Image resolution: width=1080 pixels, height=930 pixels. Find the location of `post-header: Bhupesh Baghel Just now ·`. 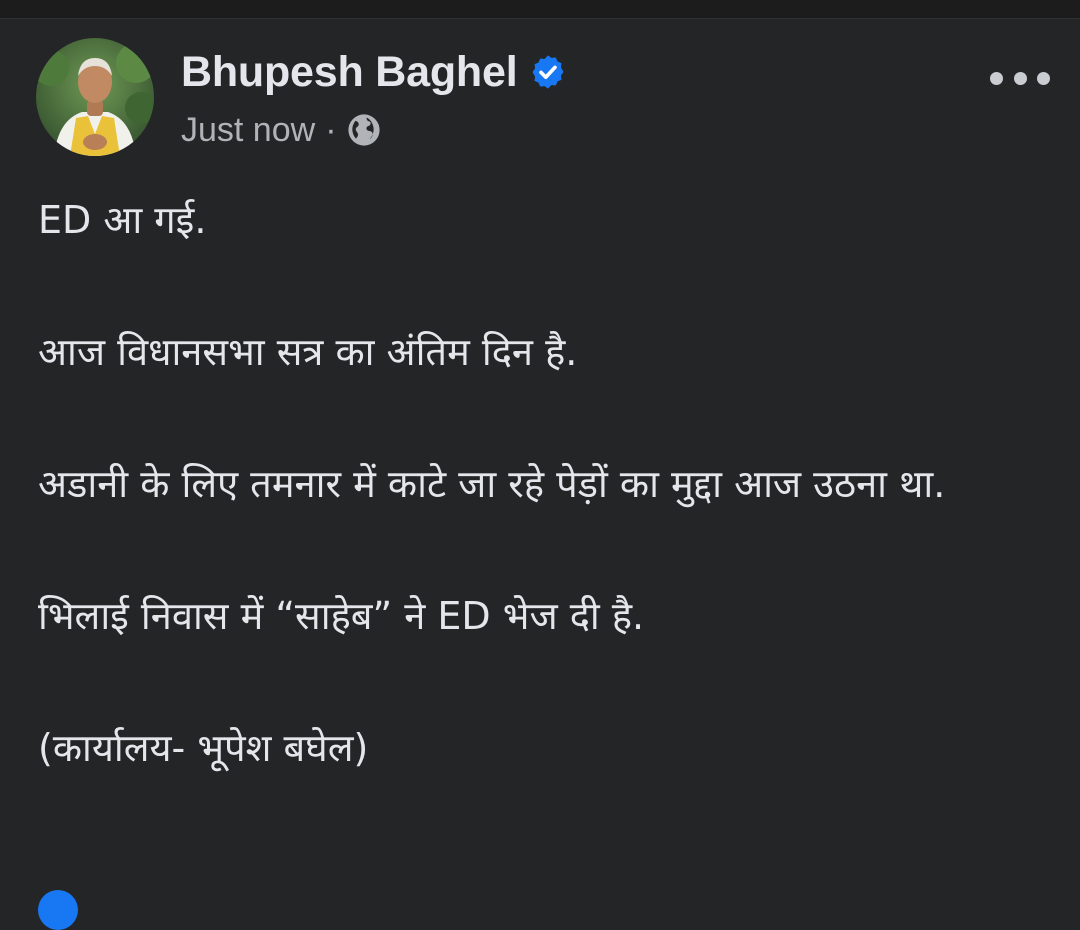

post-header: Bhupesh Baghel Just now · is located at coordinates (301, 97).